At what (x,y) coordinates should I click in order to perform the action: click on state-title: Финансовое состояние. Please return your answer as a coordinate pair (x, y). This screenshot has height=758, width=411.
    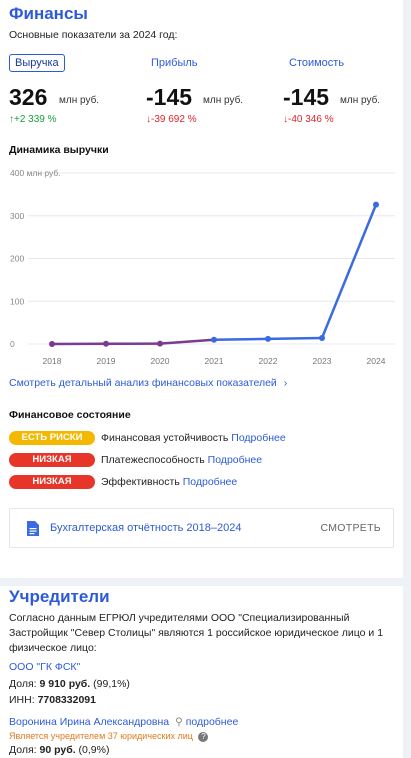
    Looking at the image, I should click on (70, 415).